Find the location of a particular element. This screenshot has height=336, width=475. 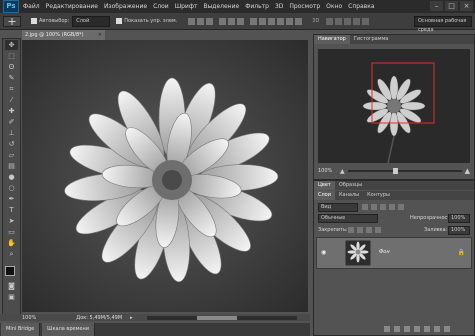

3d-pan-icon is located at coordinates (348, 21).